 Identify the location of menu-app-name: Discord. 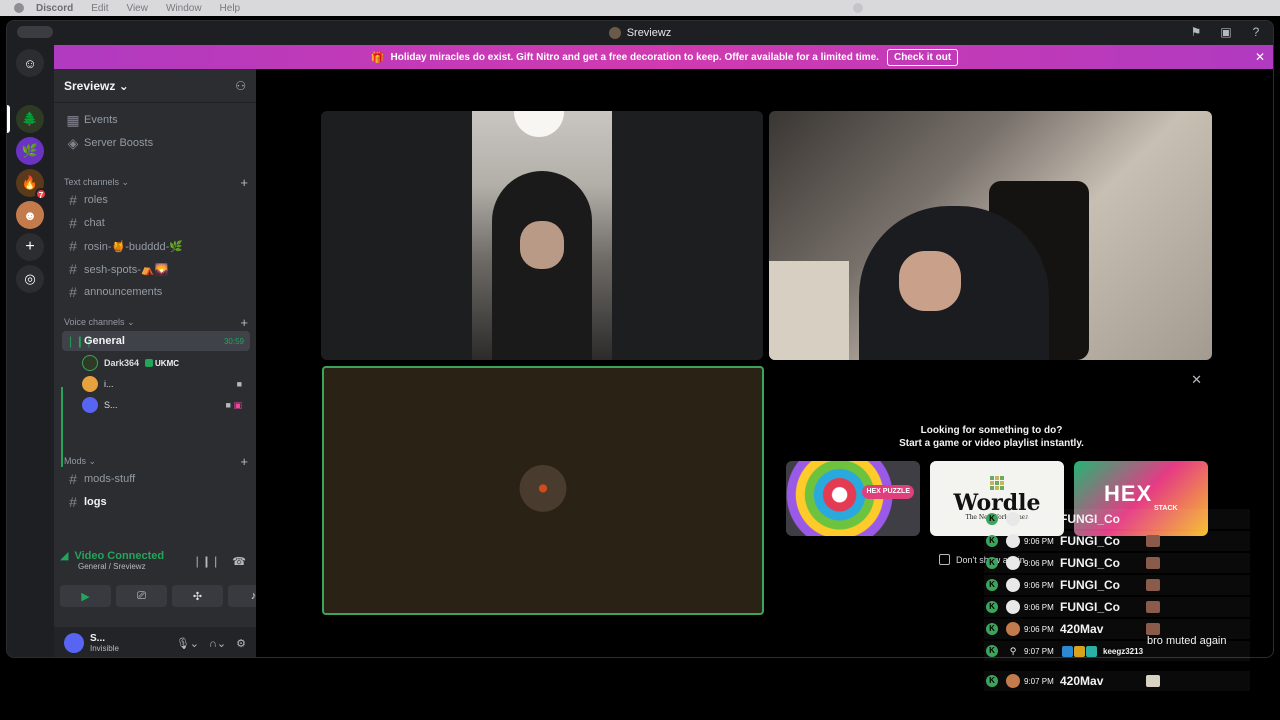
(54, 8).